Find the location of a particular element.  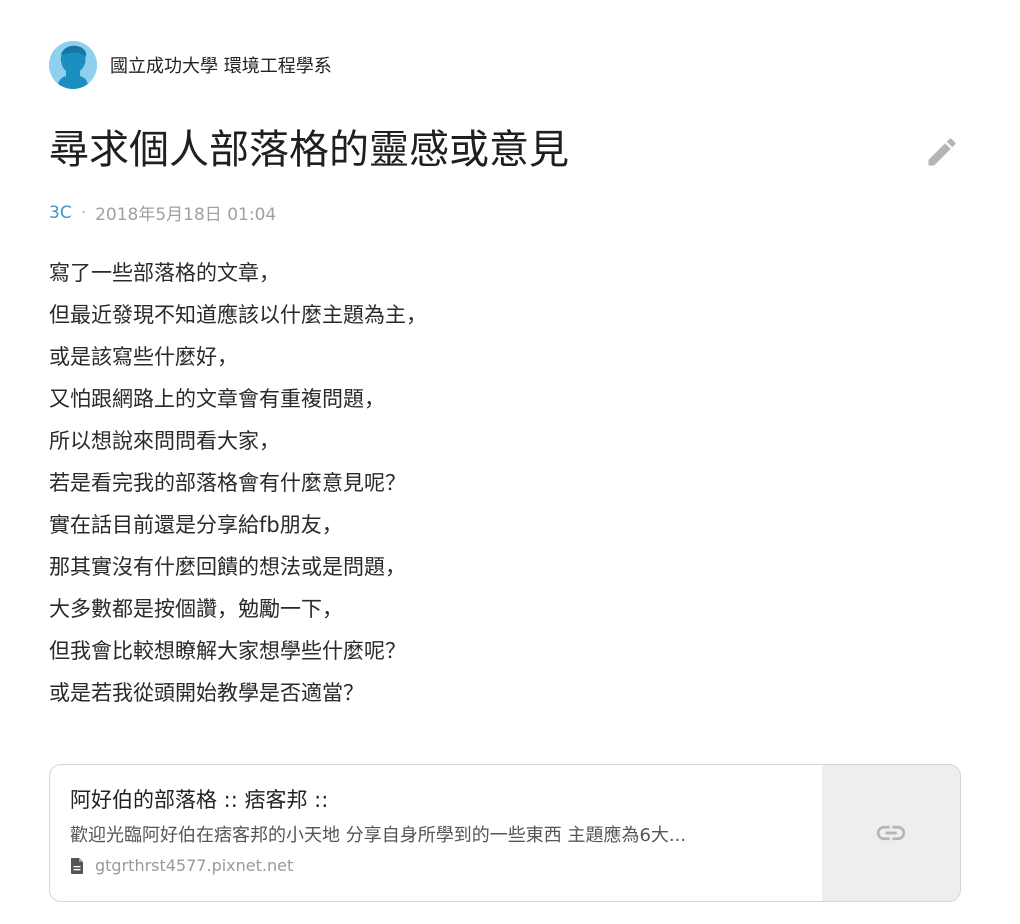

link-card-thumbnail is located at coordinates (891, 833).